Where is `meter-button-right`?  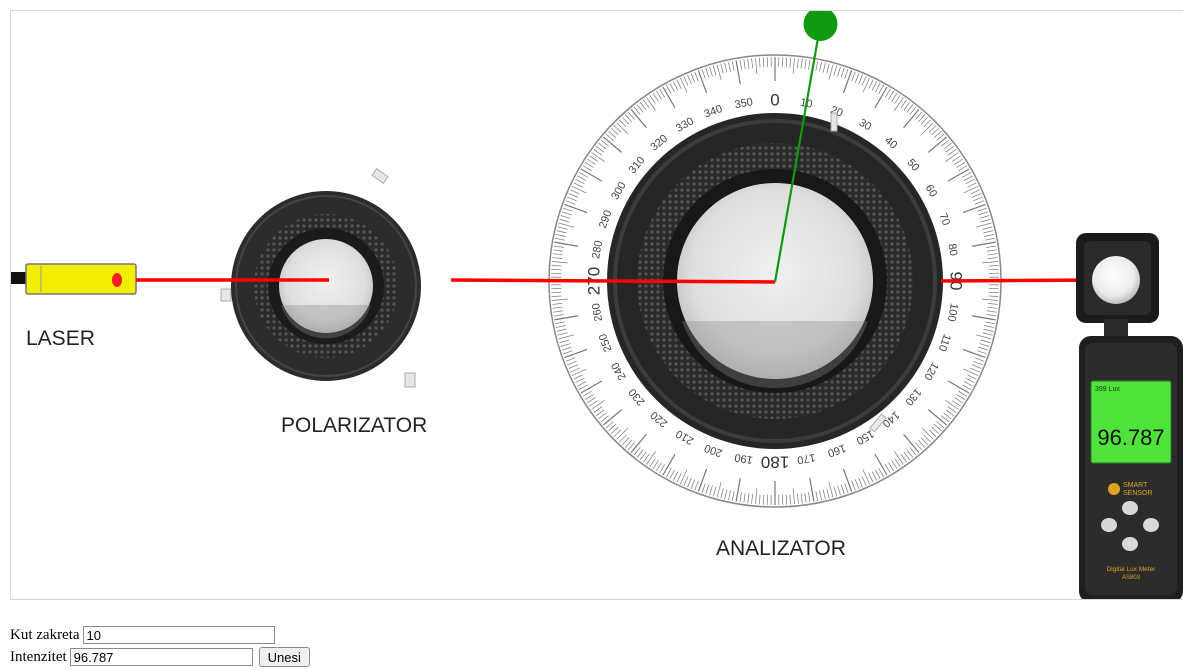
meter-button-right is located at coordinates (1151, 525).